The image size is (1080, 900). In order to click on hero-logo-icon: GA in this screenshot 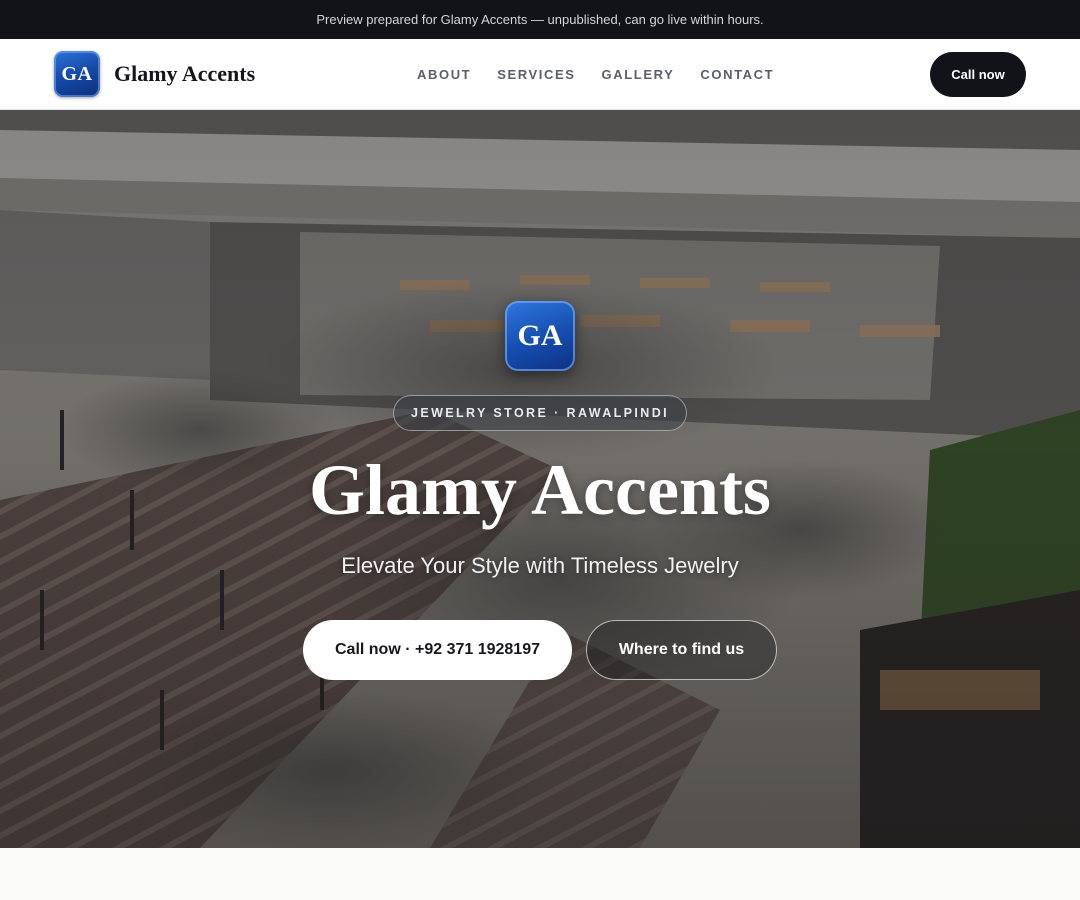, I will do `click(540, 336)`.